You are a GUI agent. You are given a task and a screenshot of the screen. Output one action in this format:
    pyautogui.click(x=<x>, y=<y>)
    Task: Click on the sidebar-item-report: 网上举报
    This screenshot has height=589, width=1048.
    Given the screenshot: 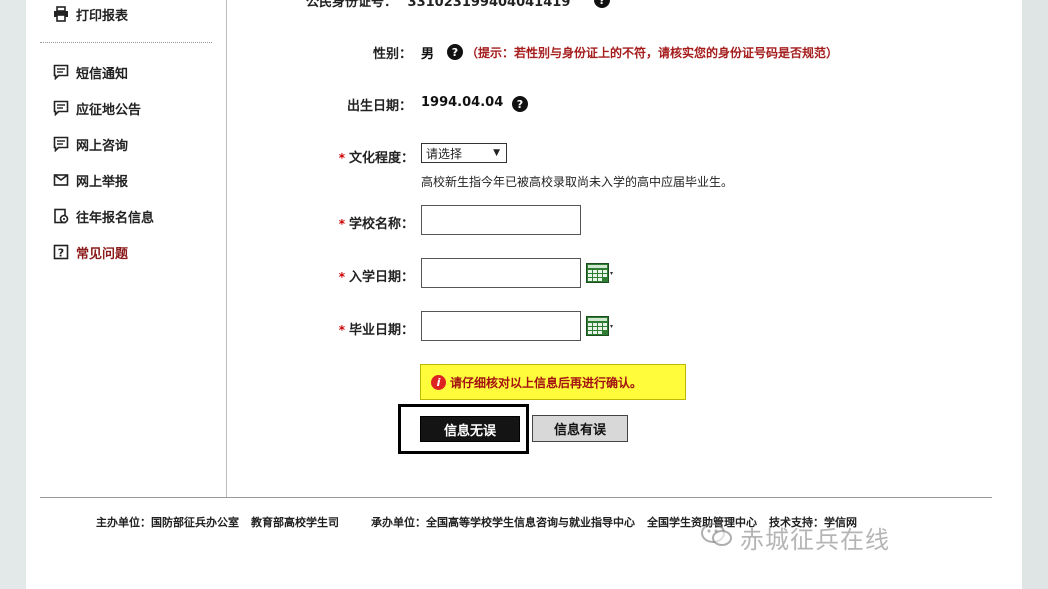 What is the action you would take?
    pyautogui.click(x=90, y=180)
    